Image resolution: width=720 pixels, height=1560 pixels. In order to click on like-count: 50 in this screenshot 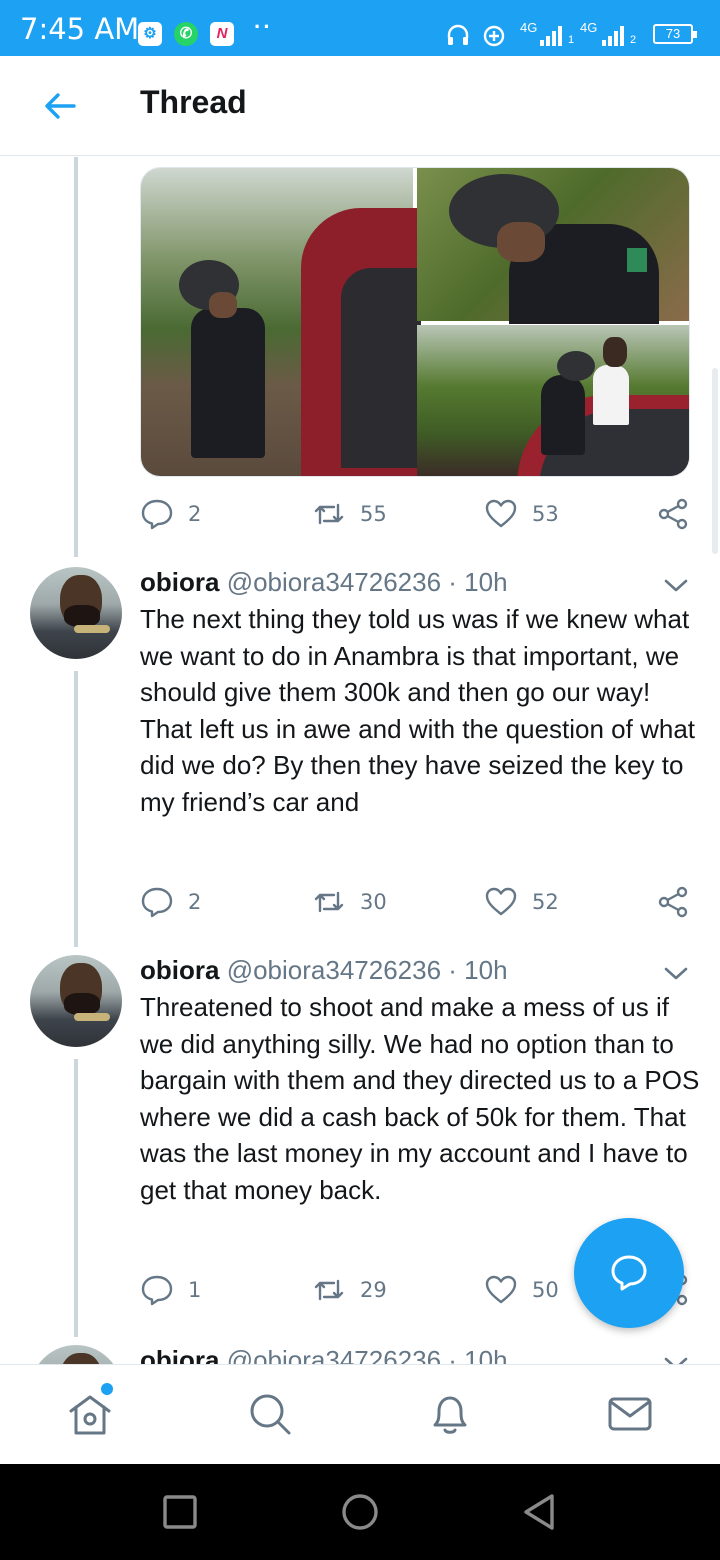, I will do `click(545, 1290)`.